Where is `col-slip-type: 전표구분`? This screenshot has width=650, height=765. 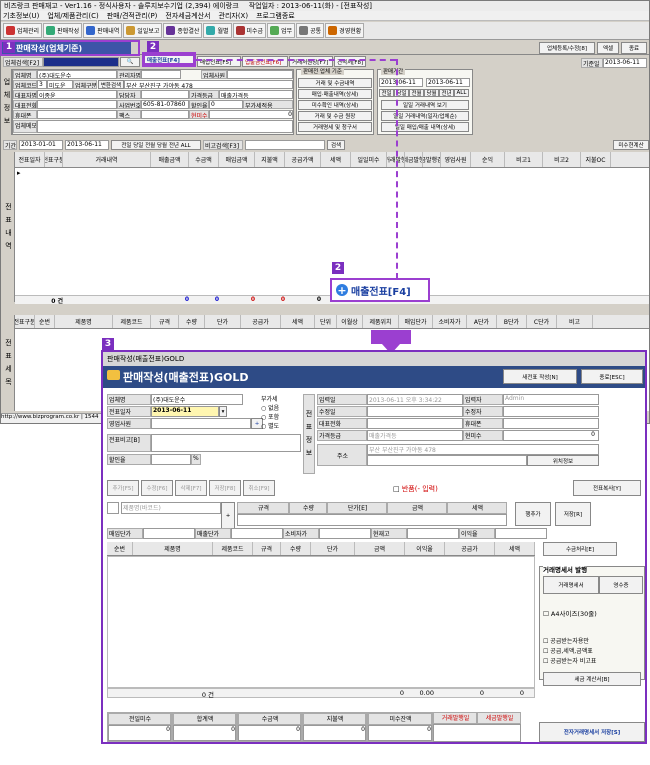
col-slip-type: 전표구분 is located at coordinates (54, 159).